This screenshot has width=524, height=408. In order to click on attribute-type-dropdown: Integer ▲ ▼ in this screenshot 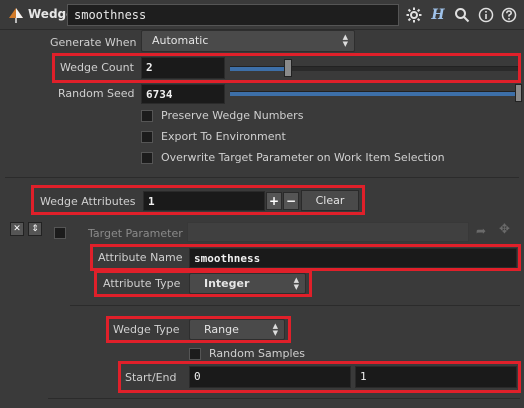, I will do `click(247, 283)`.